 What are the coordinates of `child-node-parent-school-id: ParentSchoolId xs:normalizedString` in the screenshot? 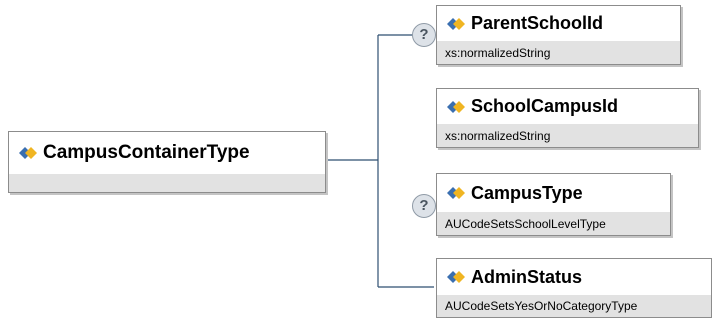 It's located at (558, 35).